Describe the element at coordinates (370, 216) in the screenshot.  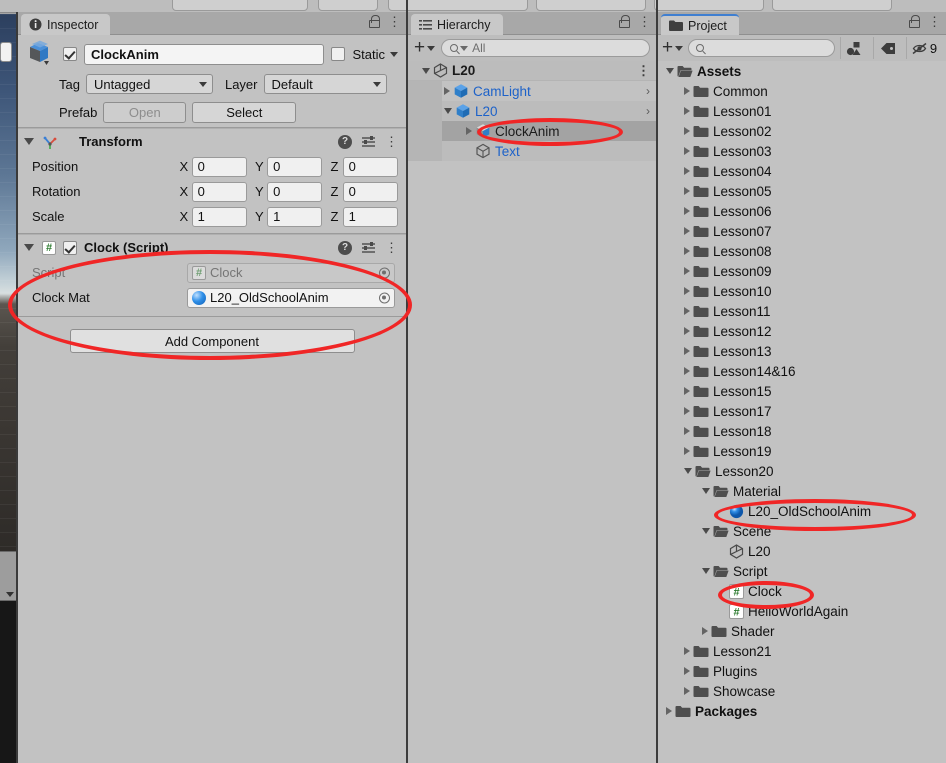
I see `transform-scale-z-input: 1` at that location.